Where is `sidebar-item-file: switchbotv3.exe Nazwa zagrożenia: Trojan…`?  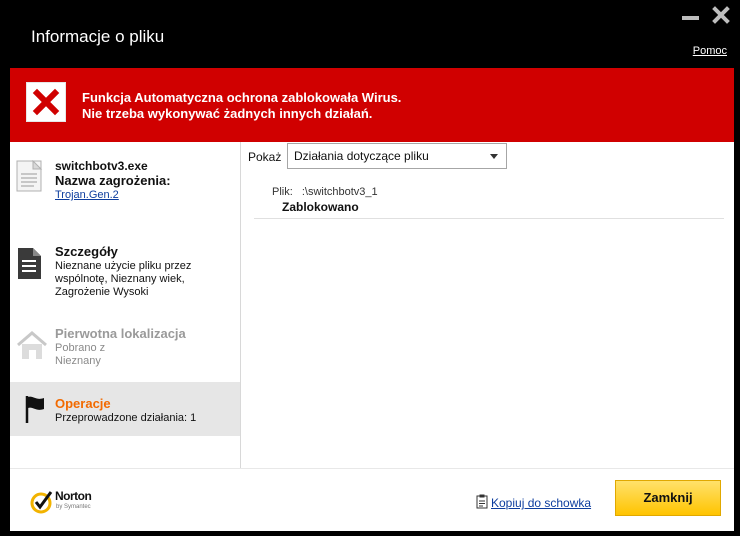 sidebar-item-file: switchbotv3.exe Nazwa zagrożenia: Trojan… is located at coordinates (125, 196).